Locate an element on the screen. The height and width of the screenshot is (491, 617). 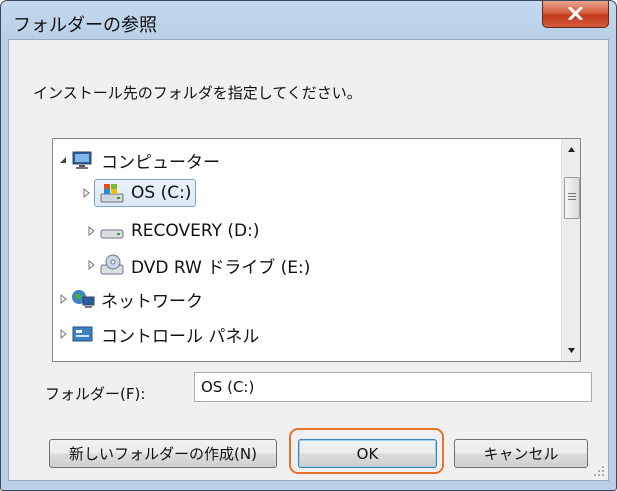
tree-item-label: OS (C:) is located at coordinates (161, 193).